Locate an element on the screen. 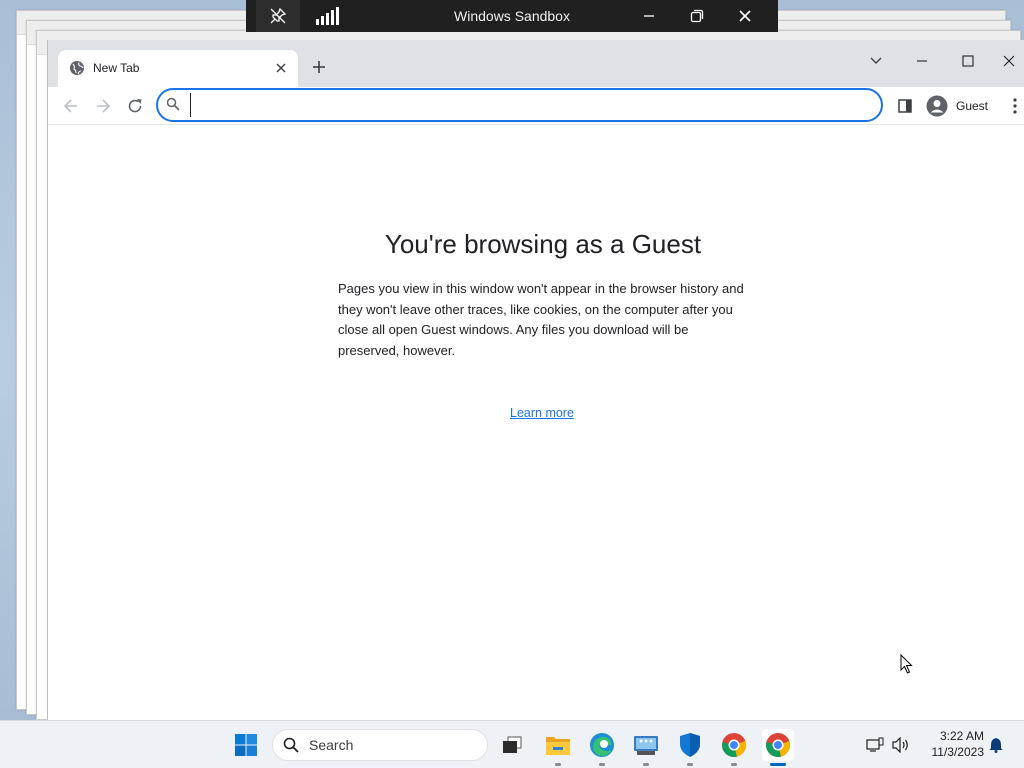 The image size is (1024, 768). back-arrow-icon is located at coordinates (71, 106).